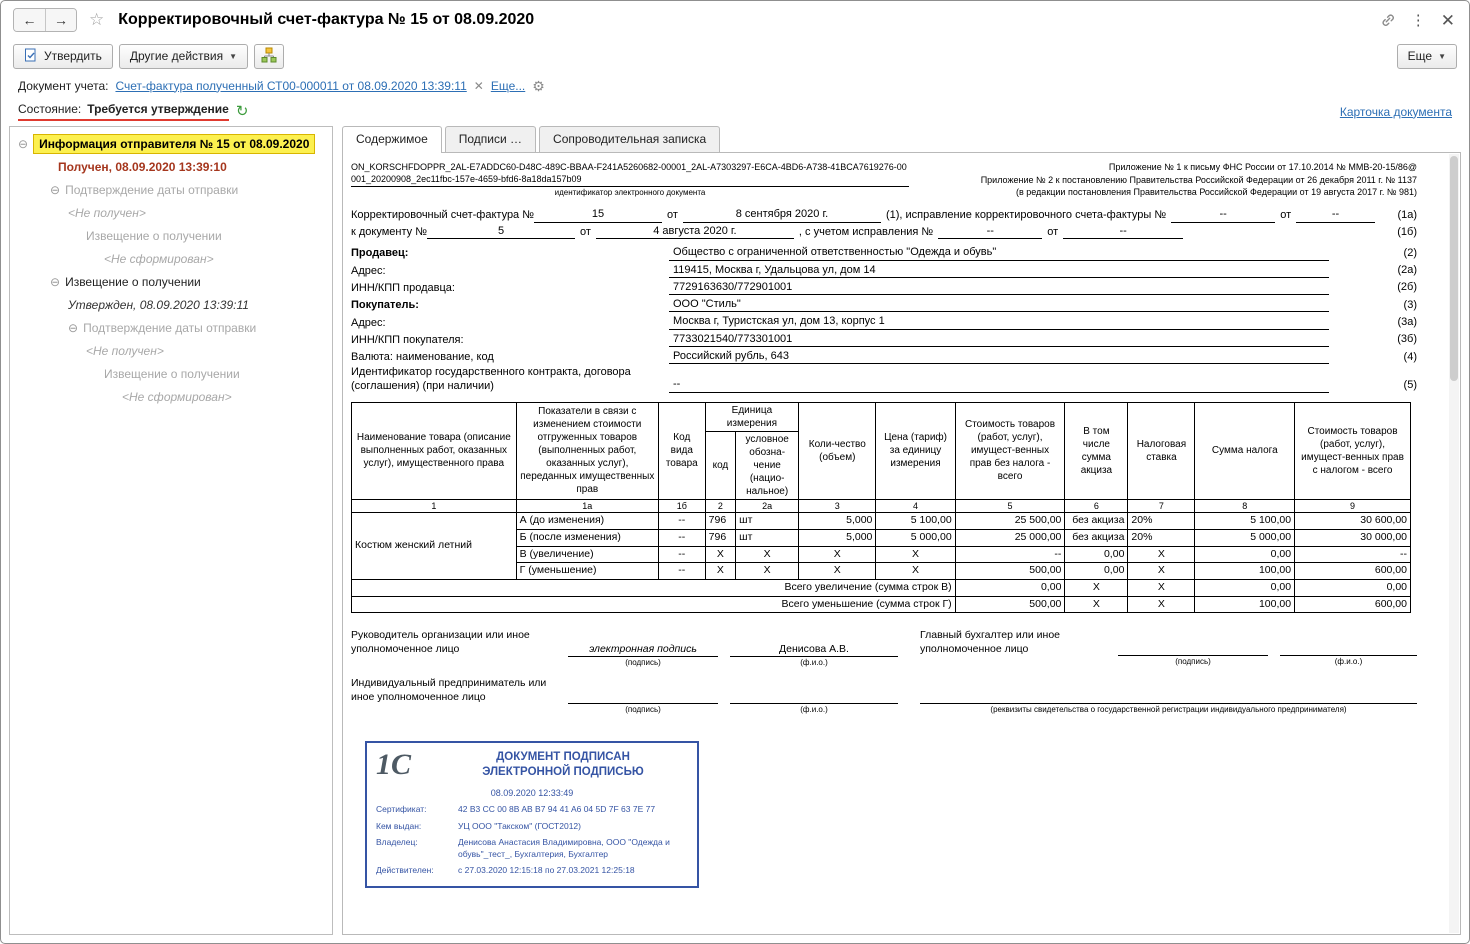 The width and height of the screenshot is (1470, 944). Describe the element at coordinates (63, 56) in the screenshot. I see `approve-button: Утвердить` at that location.